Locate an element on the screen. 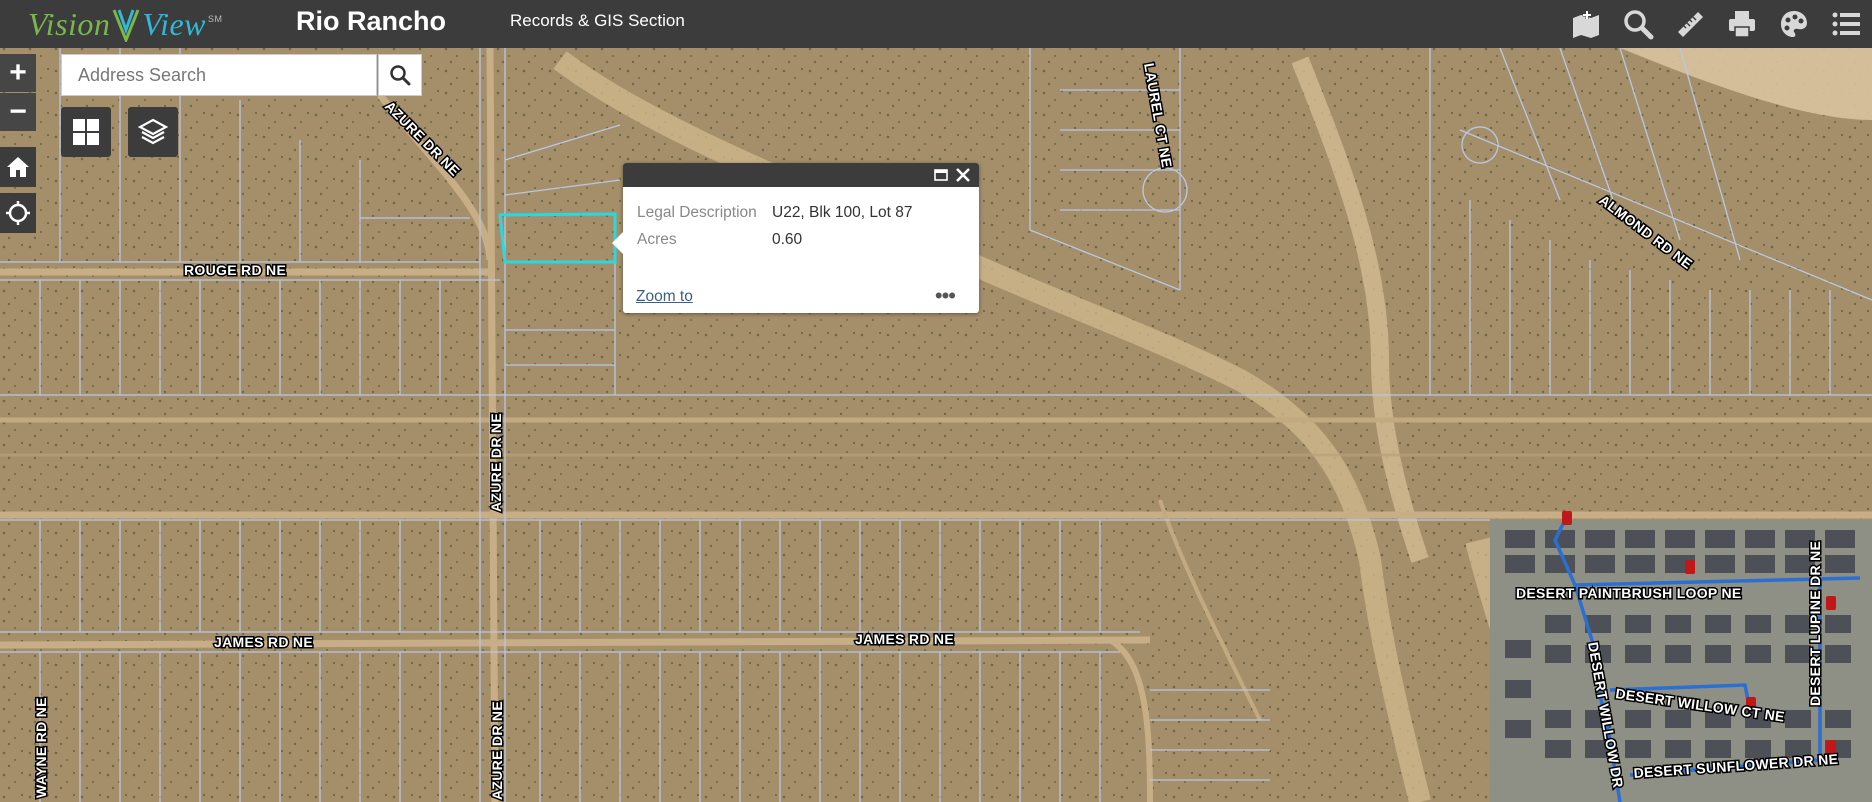 This screenshot has width=1872, height=802. logo-v-mark-icon is located at coordinates (126, 25).